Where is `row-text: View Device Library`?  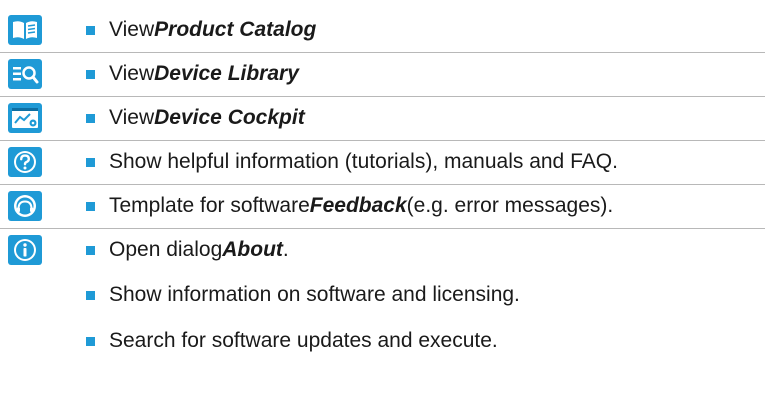 row-text: View Device Library is located at coordinates (425, 74).